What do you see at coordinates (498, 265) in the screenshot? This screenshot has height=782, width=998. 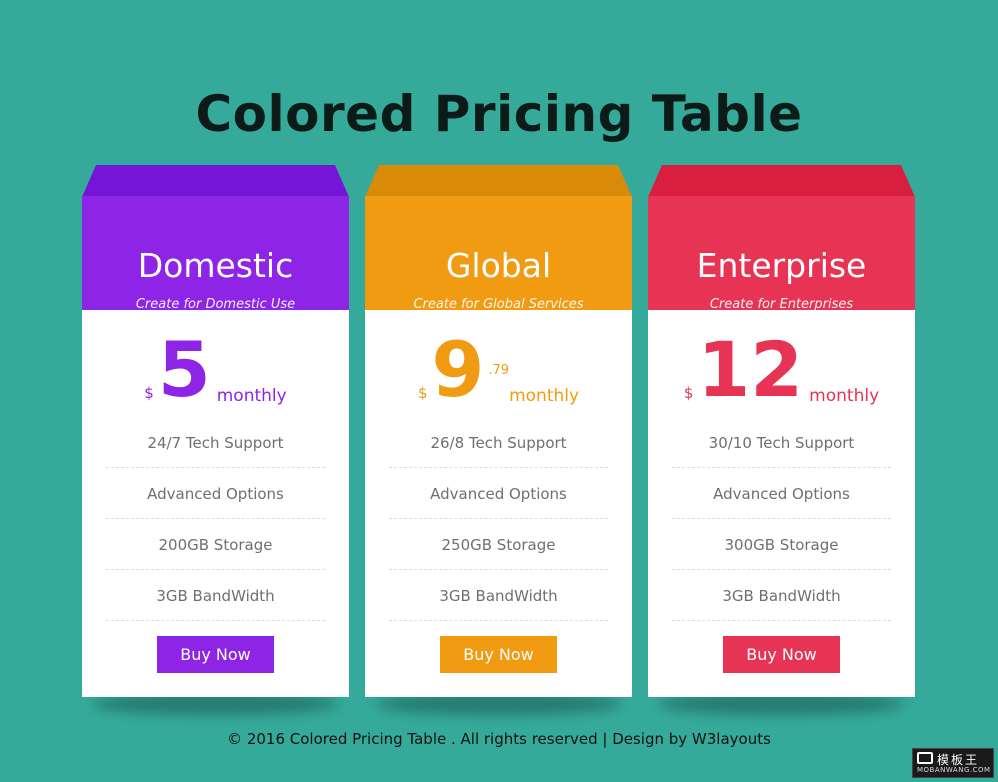 I see `plan-name: Global` at bounding box center [498, 265].